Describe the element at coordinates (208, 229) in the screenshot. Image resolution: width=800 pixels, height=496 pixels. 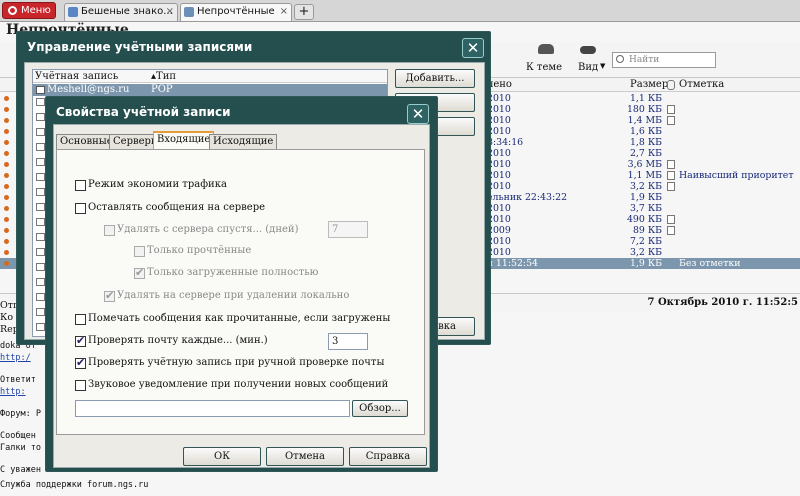
I see `delete-after-label: Удалять с сервера спустя... (дней)` at that location.